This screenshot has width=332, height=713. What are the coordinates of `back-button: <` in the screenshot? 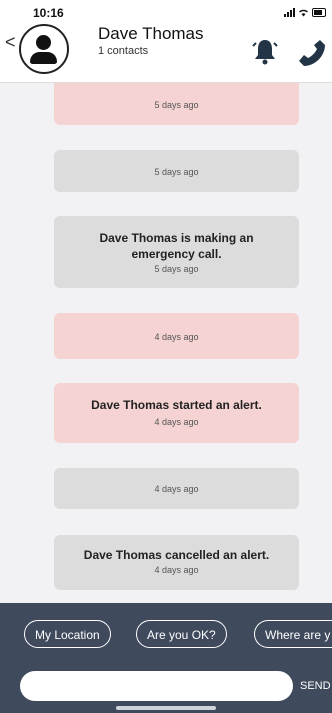 It's located at (10, 42).